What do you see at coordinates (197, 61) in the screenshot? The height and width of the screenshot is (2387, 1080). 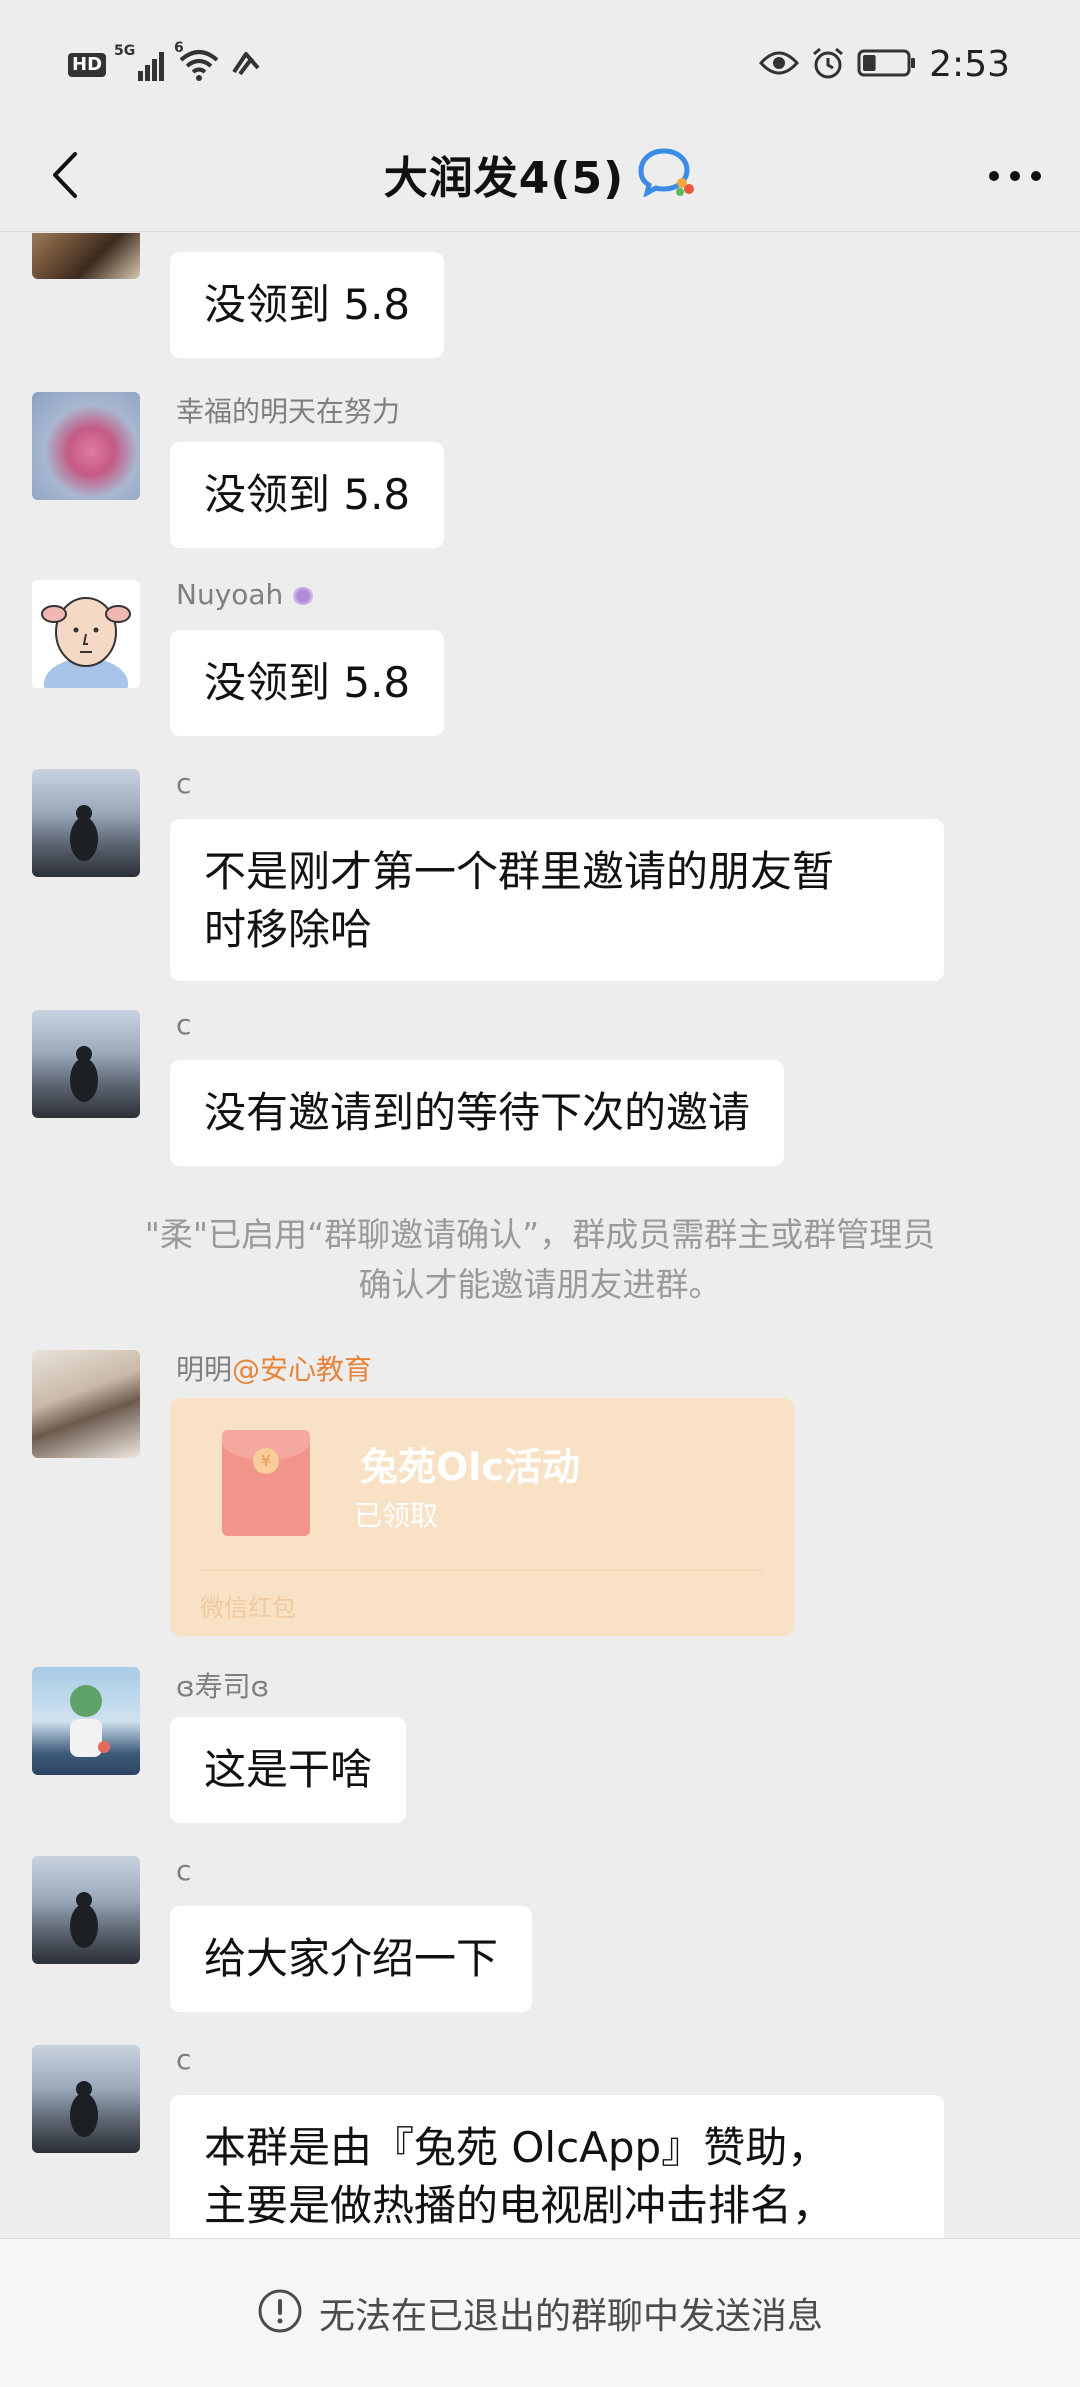 I see `wifi-icon: 6` at bounding box center [197, 61].